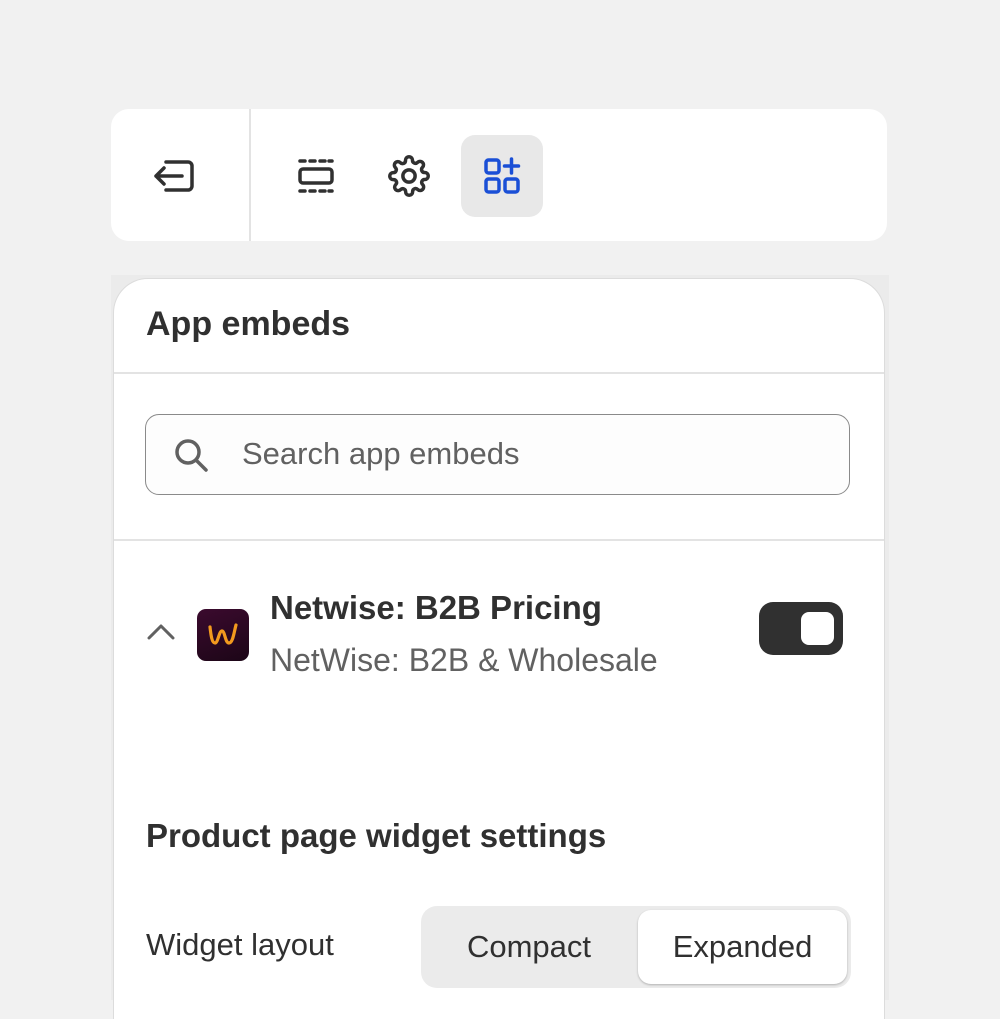  Describe the element at coordinates (529, 947) in the screenshot. I see `layout-option-compact: Compact` at that location.